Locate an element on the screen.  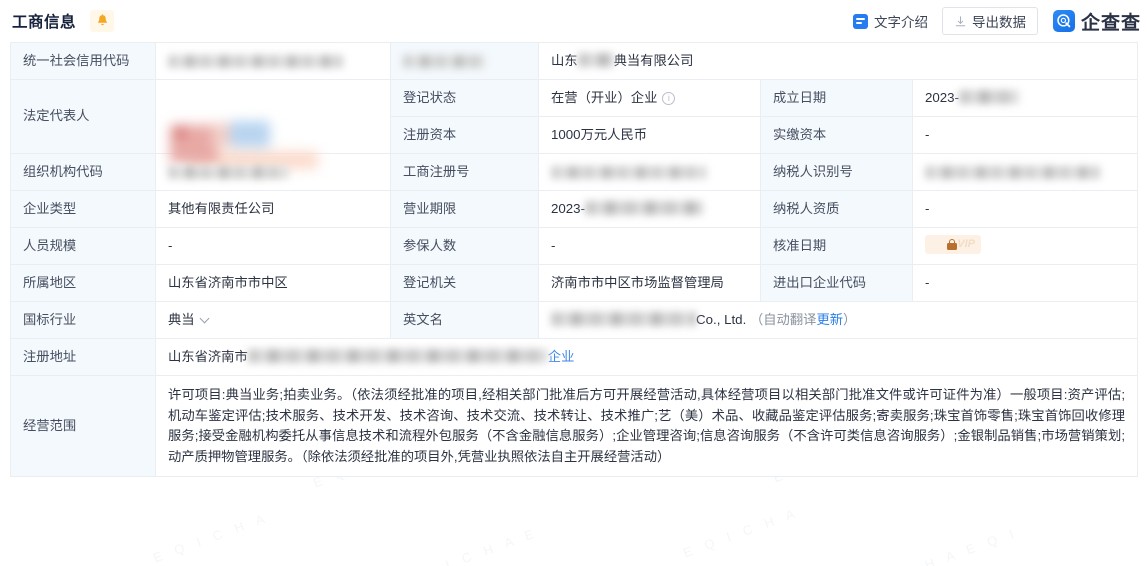
row-value-company-type: 其他有限责任公司 is located at coordinates (273, 209).